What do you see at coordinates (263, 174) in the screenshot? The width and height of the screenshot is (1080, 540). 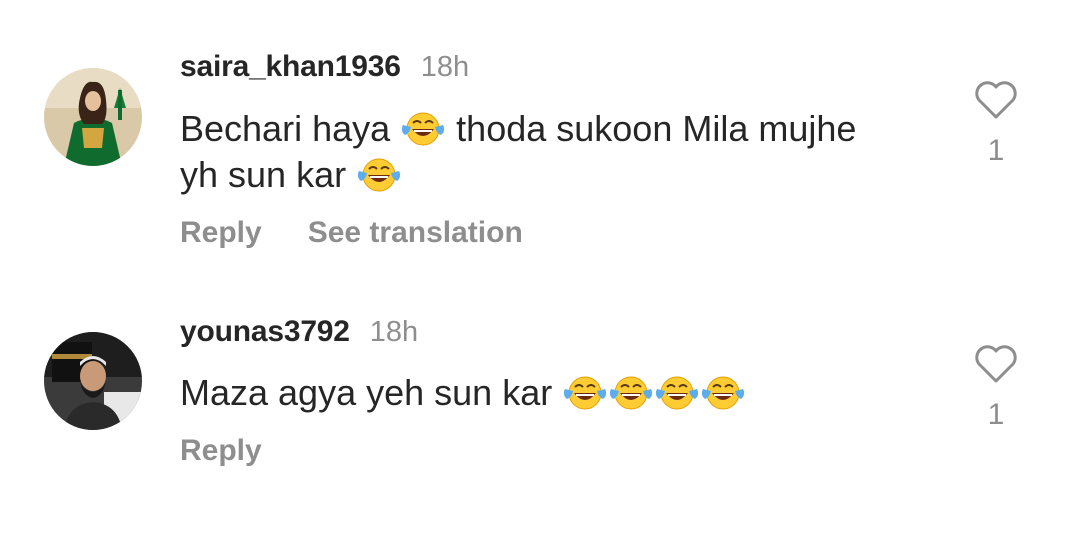 I see `comment-text-part: yh sun kar` at bounding box center [263, 174].